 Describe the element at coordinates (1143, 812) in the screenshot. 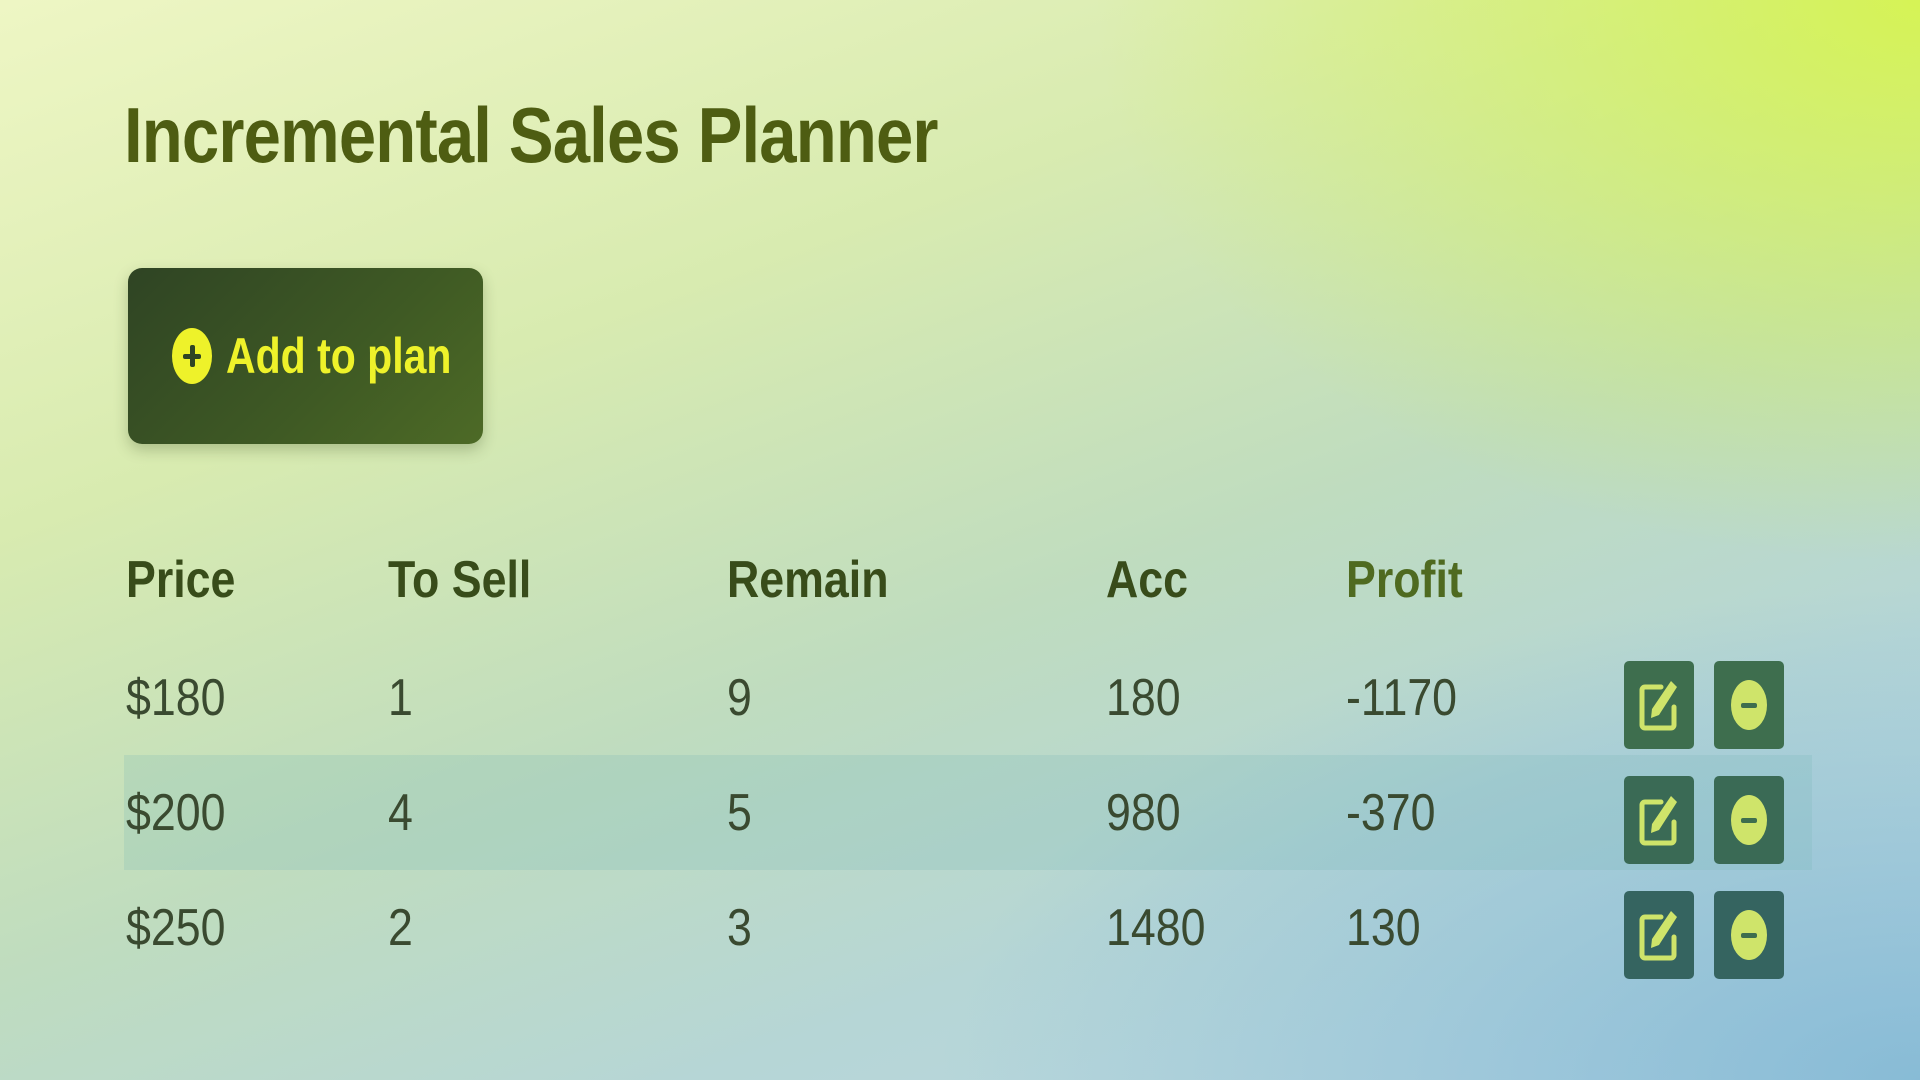

I see `cell-acc: 980` at that location.